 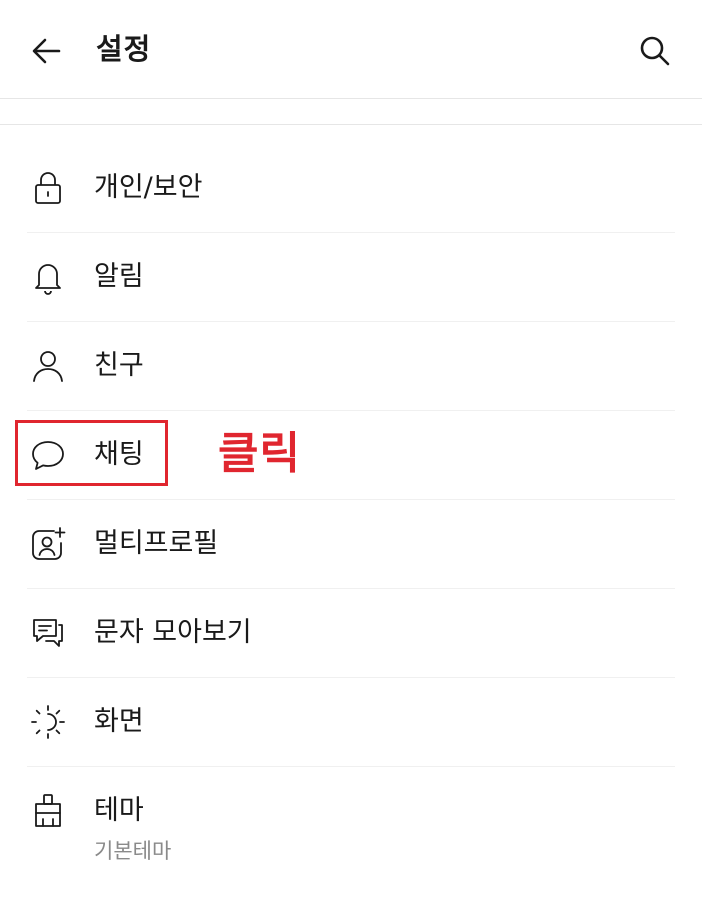 What do you see at coordinates (351, 722) in the screenshot?
I see `menu-item-display: 화면` at bounding box center [351, 722].